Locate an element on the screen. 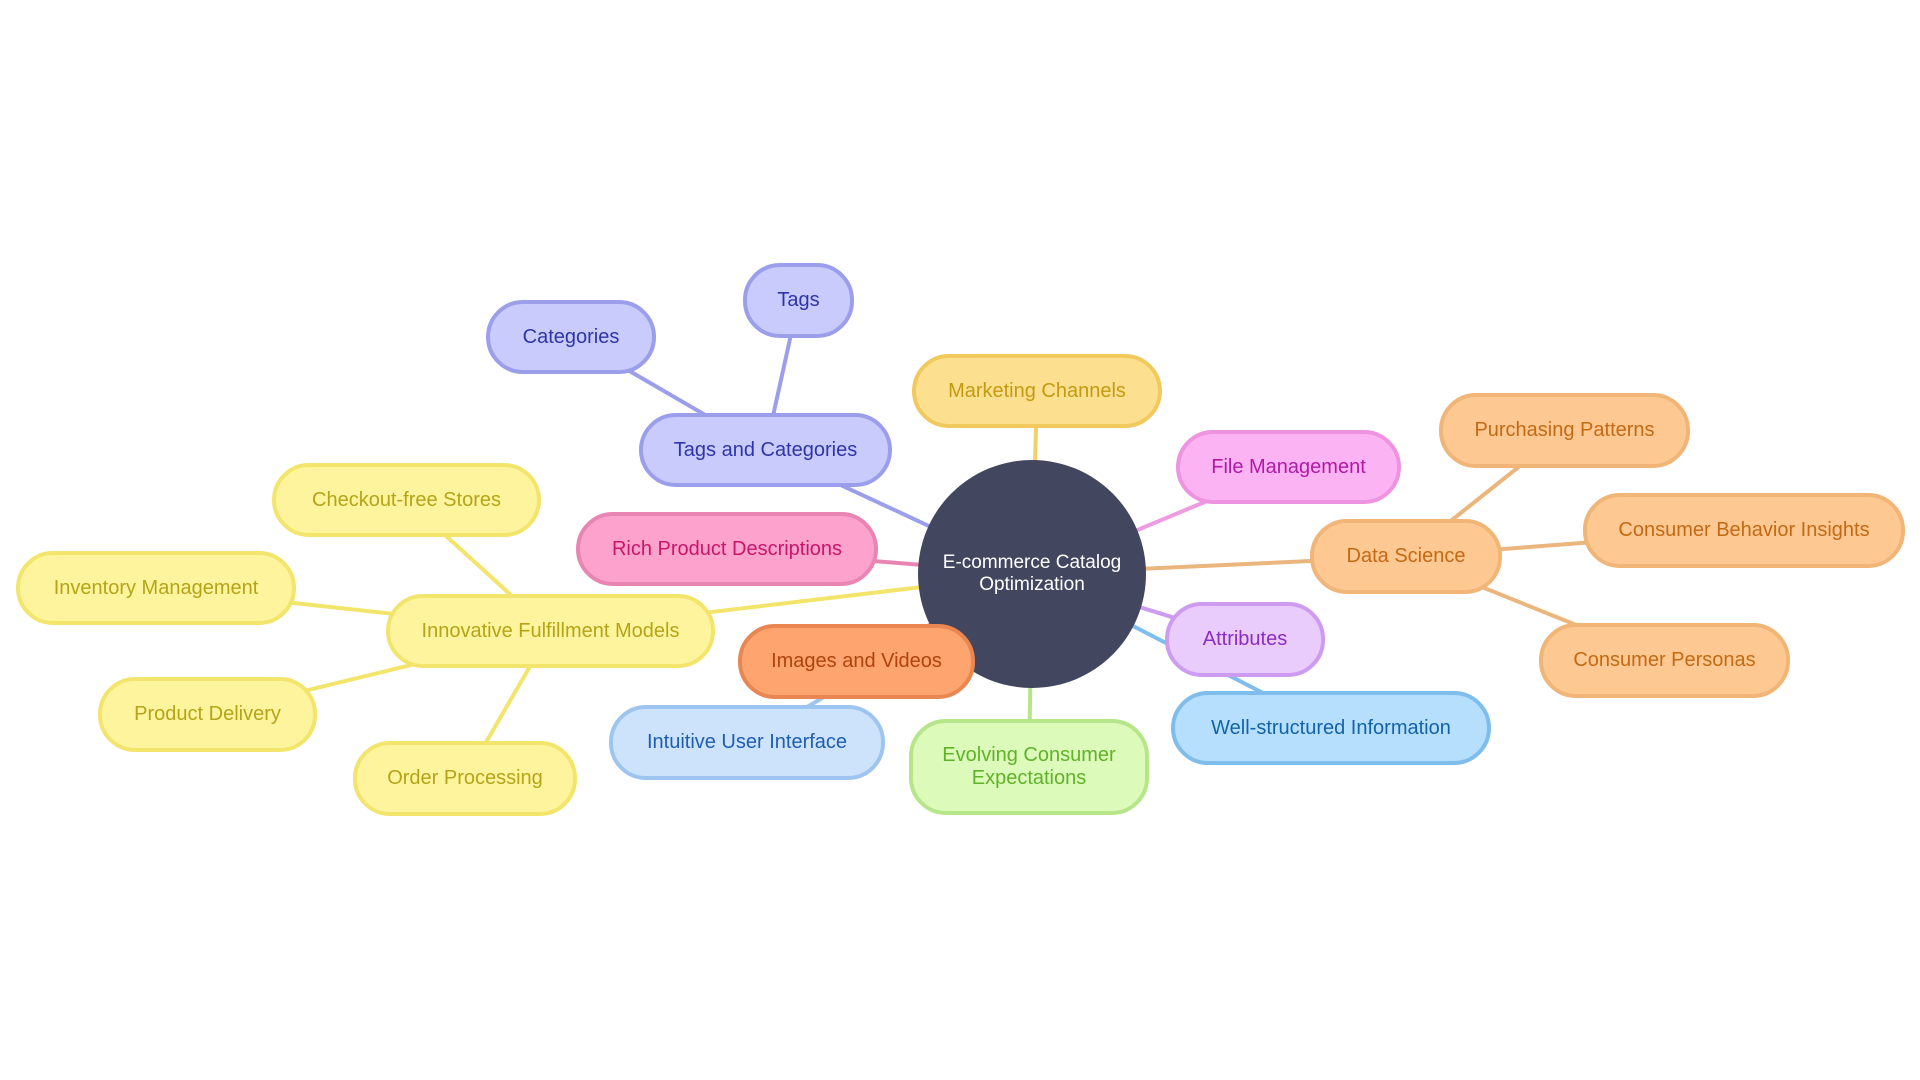  node-product-delivery: Product Delivery is located at coordinates (207, 714).